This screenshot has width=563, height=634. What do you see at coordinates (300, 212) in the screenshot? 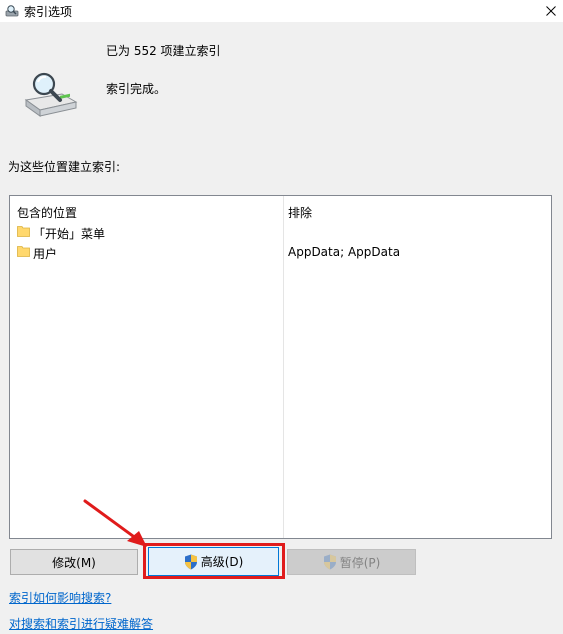
I see `column-header-excluded: 排除` at bounding box center [300, 212].